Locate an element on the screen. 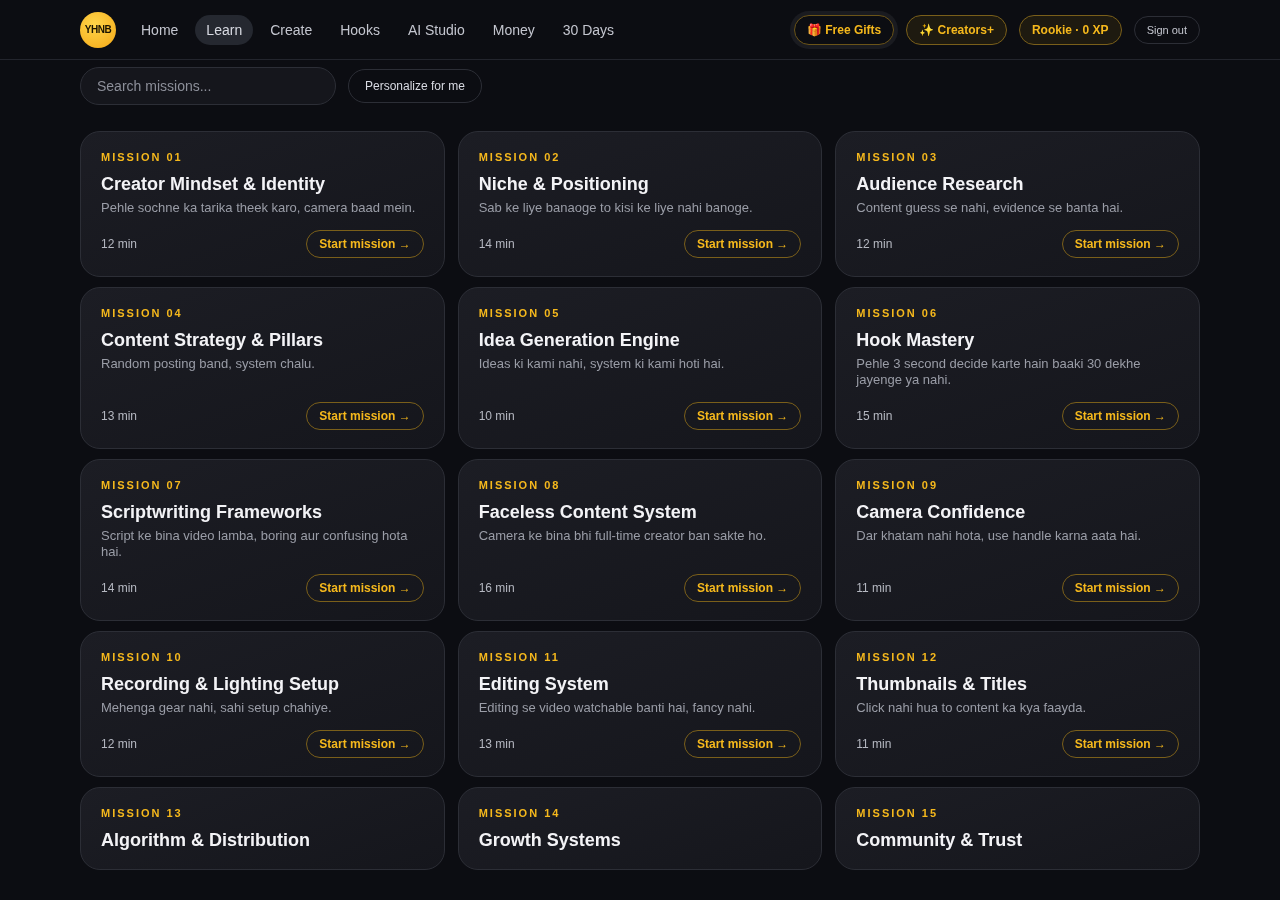 The width and height of the screenshot is (1280, 900). mission-description: Content guess se nahi, evidence se banta hai. is located at coordinates (990, 208).